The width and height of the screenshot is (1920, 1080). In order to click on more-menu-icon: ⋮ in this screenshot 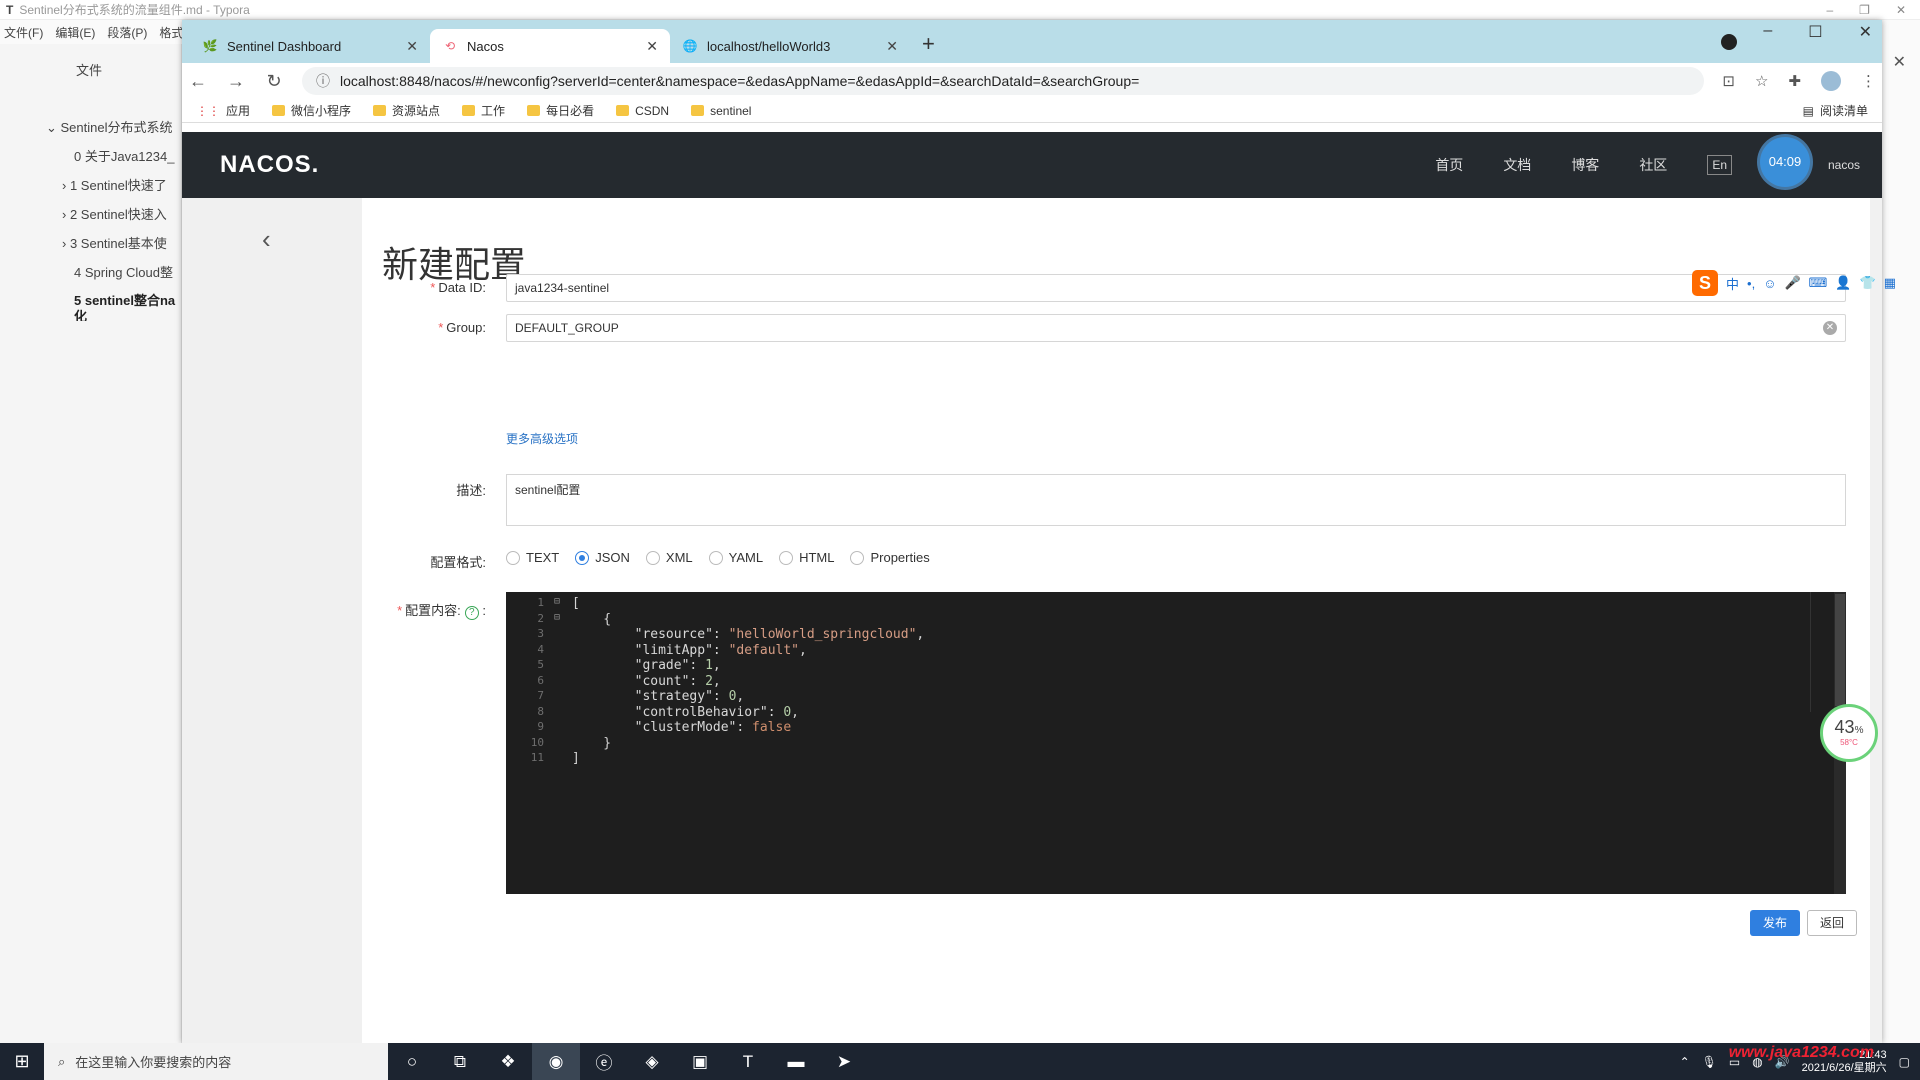, I will do `click(1868, 81)`.